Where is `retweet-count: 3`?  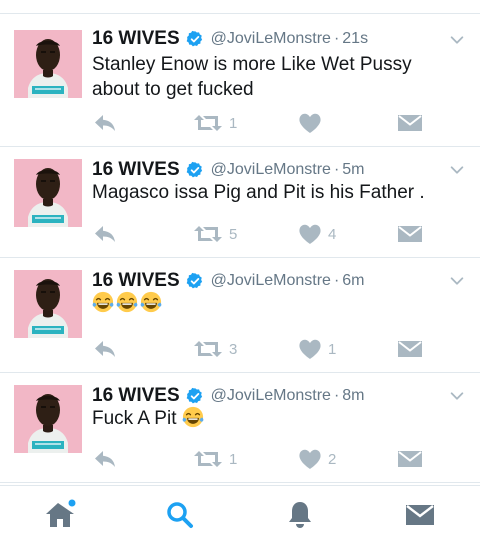 retweet-count: 3 is located at coordinates (233, 349).